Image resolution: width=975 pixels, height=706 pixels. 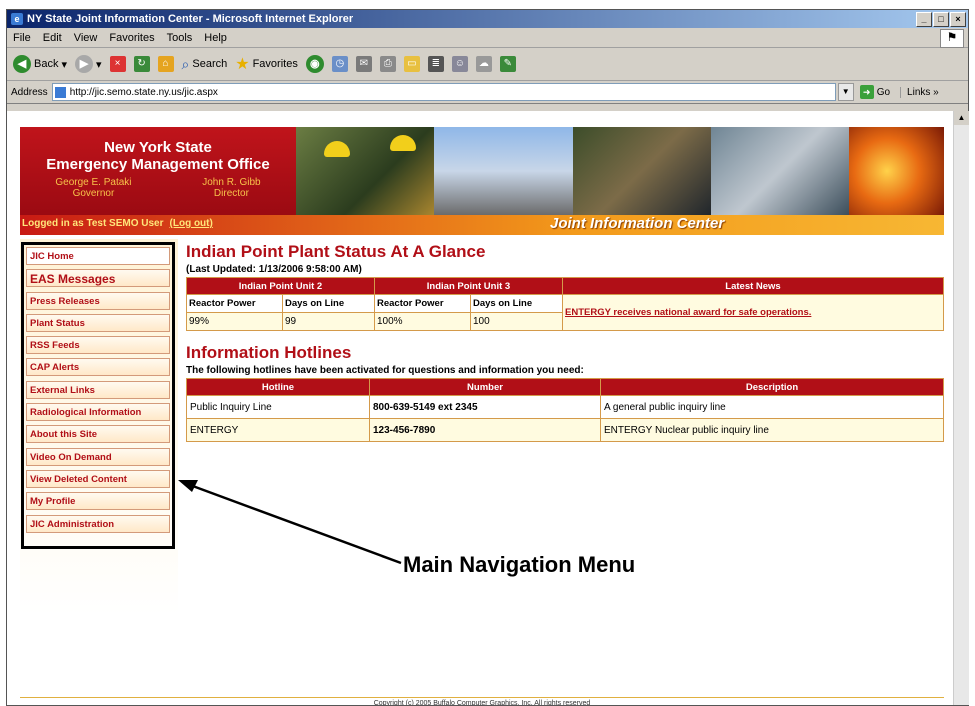 What do you see at coordinates (295, 524) in the screenshot?
I see `arrow-line` at bounding box center [295, 524].